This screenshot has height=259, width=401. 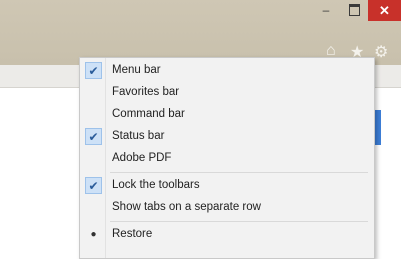 What do you see at coordinates (142, 158) in the screenshot?
I see `menu-item-label: Adobe PDF` at bounding box center [142, 158].